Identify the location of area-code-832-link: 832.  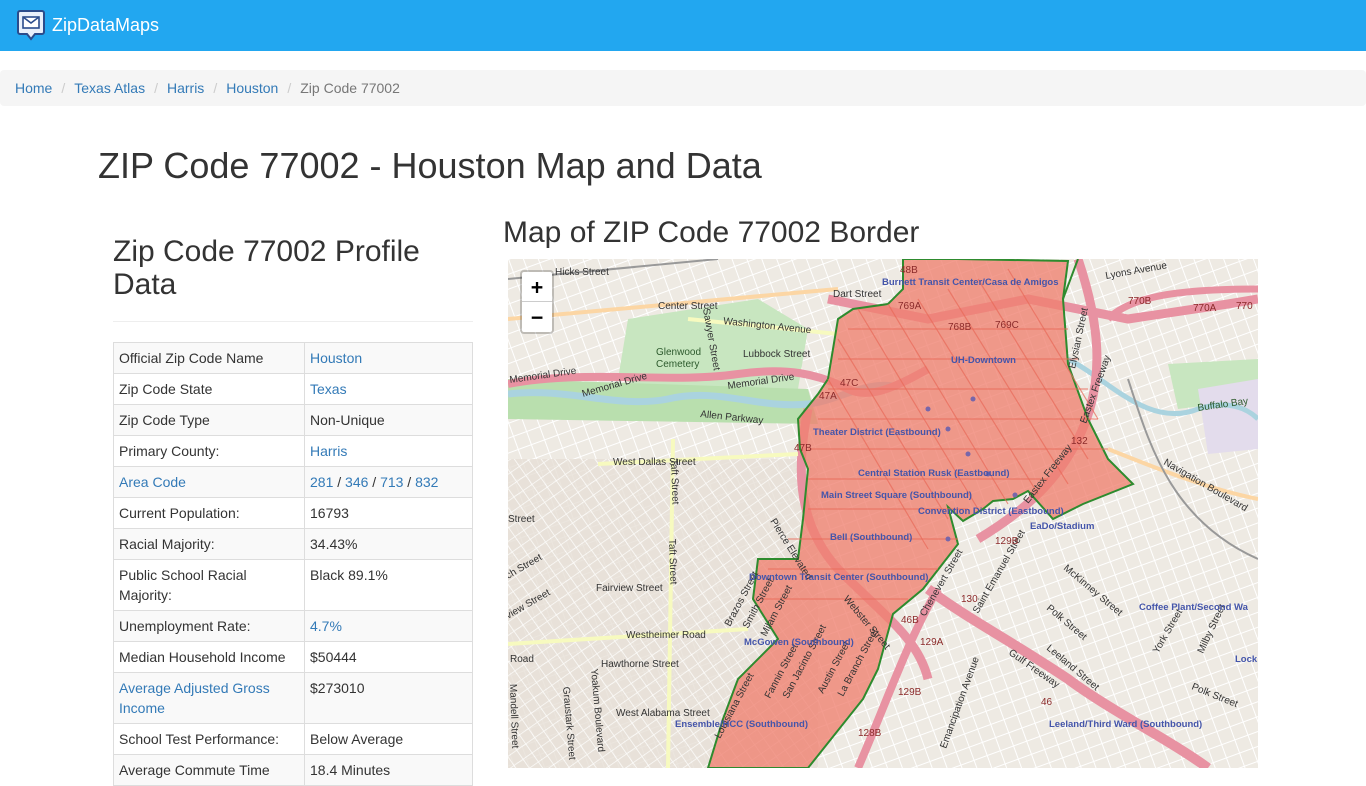
(426, 482).